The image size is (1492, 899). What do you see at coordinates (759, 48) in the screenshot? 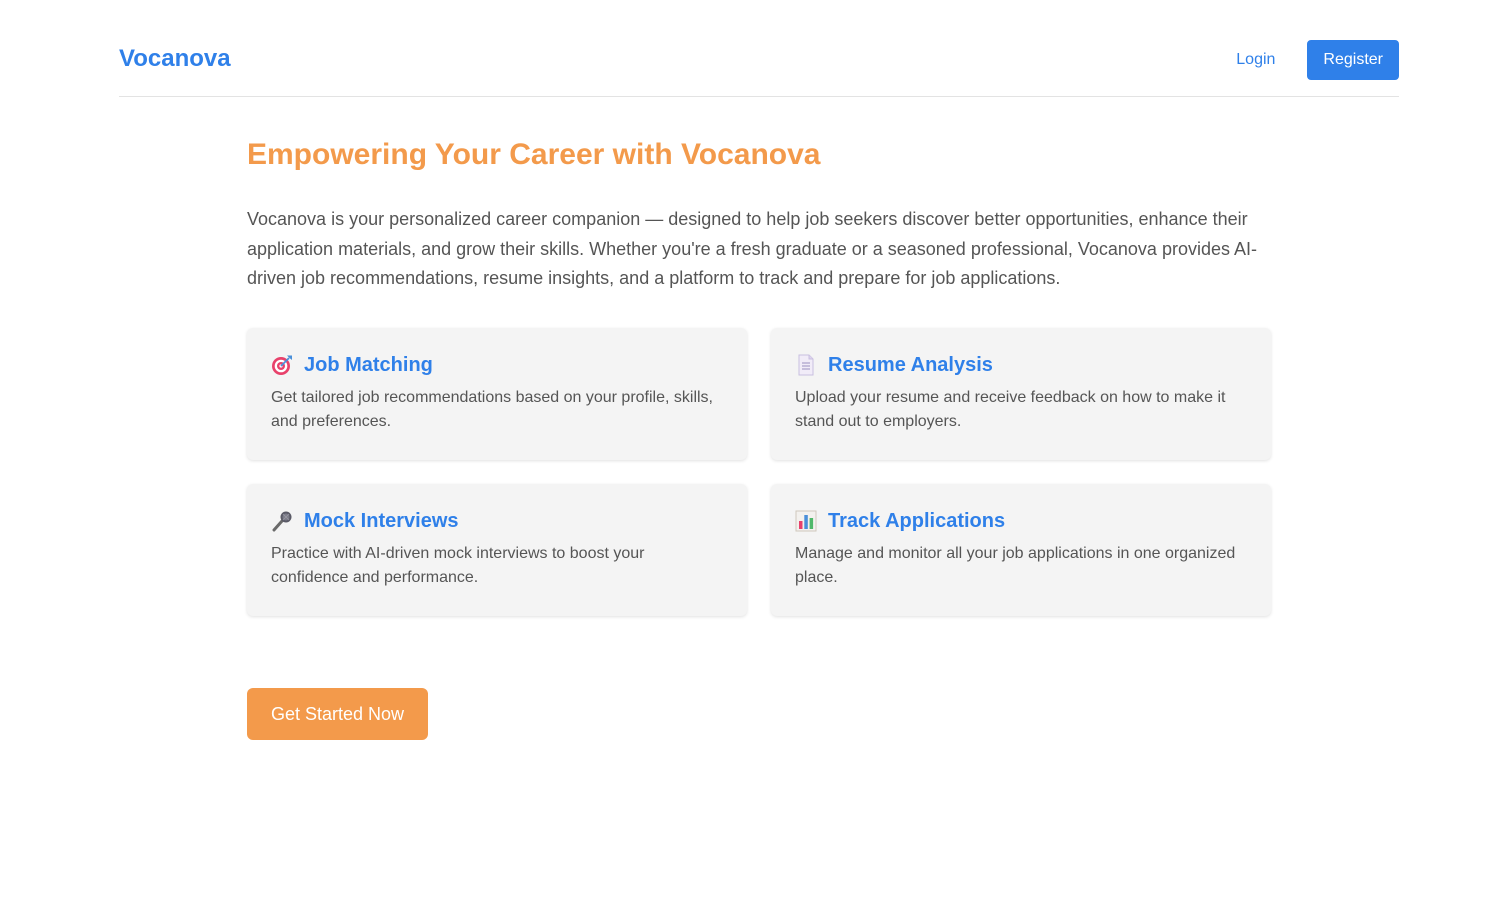
I see `site-header: Vocanova Login Register` at bounding box center [759, 48].